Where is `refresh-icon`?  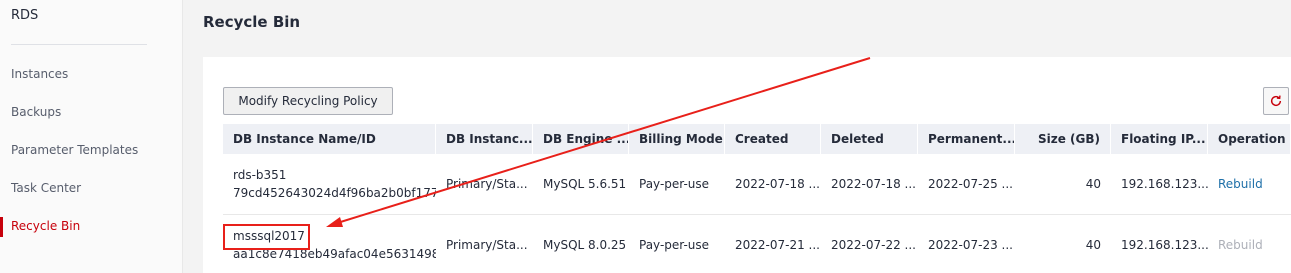
refresh-icon is located at coordinates (1276, 101).